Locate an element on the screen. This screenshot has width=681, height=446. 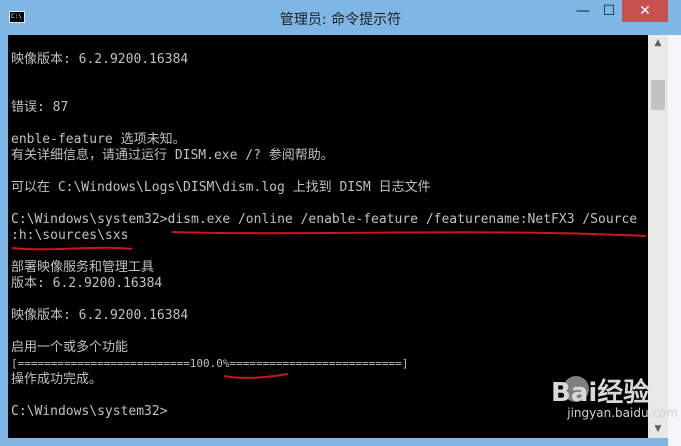
baidu-jingyan-watermark: Bai经验 jingyan.baidu.com is located at coordinates (614, 407).